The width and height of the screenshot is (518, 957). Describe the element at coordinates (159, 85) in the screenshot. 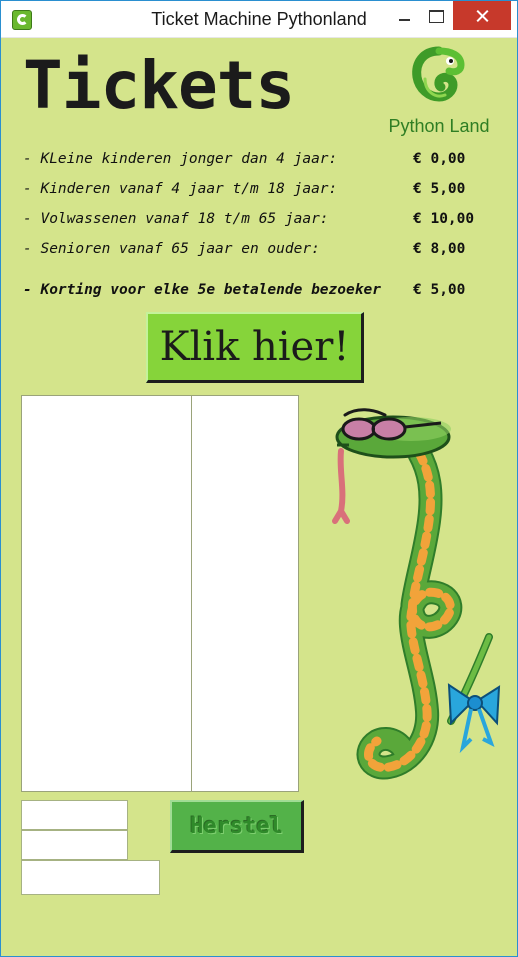

I see `page-title: Tickets` at that location.